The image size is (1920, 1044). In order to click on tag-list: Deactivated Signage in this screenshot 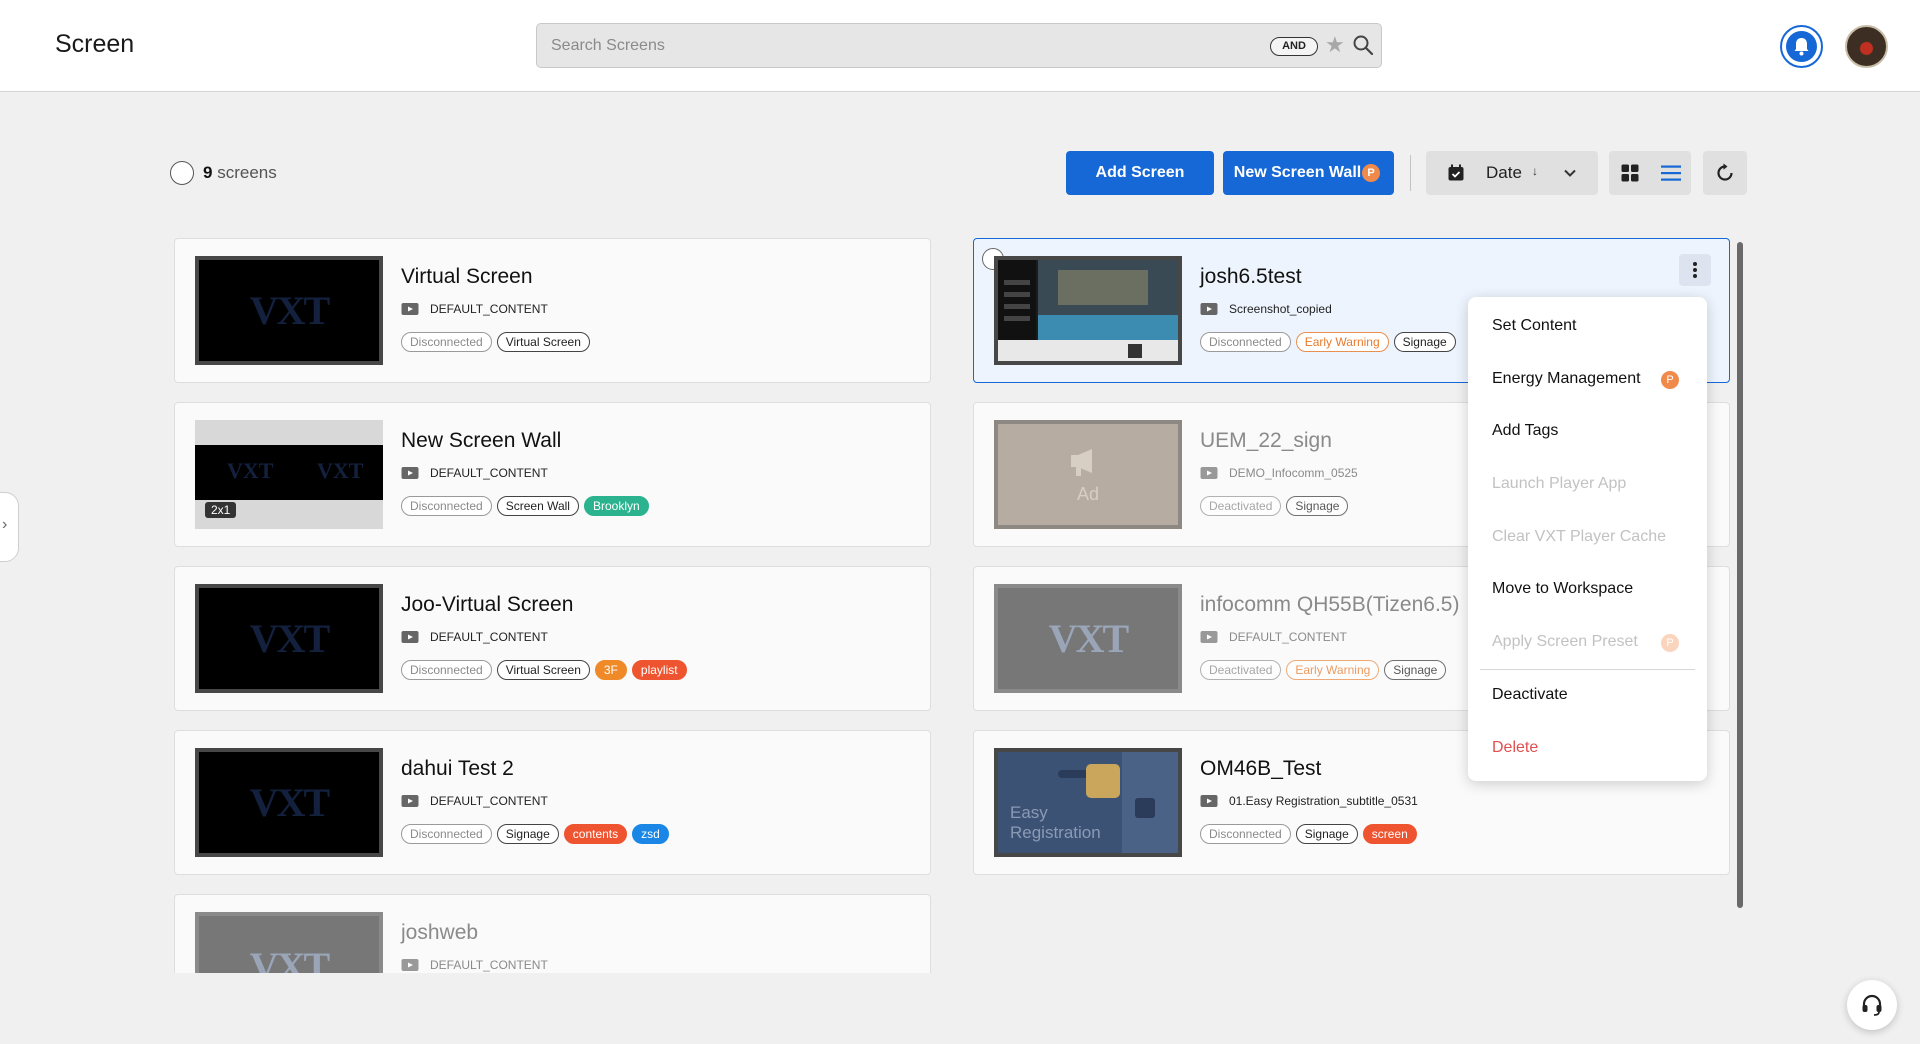, I will do `click(1276, 506)`.